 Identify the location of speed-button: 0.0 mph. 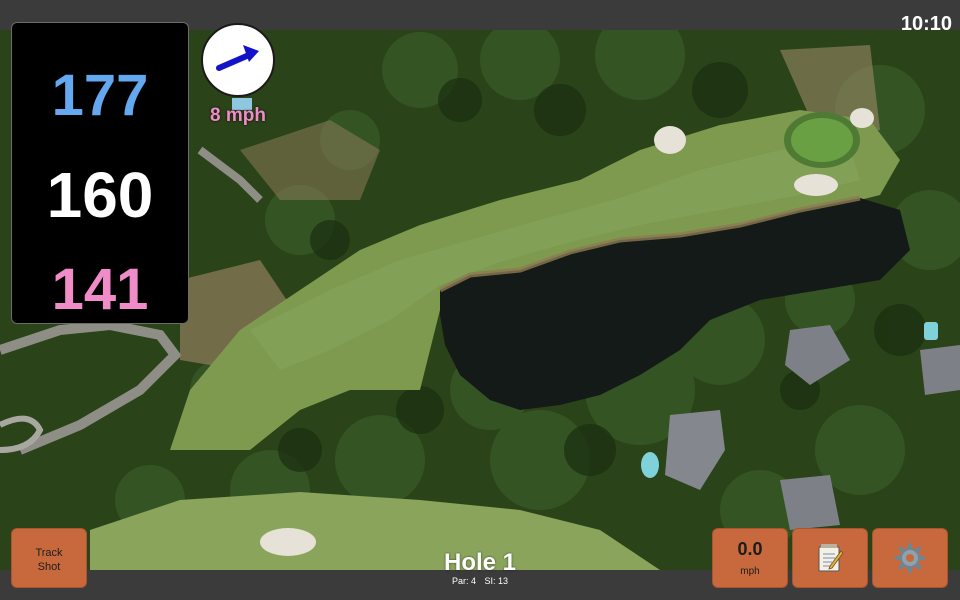
(750, 558).